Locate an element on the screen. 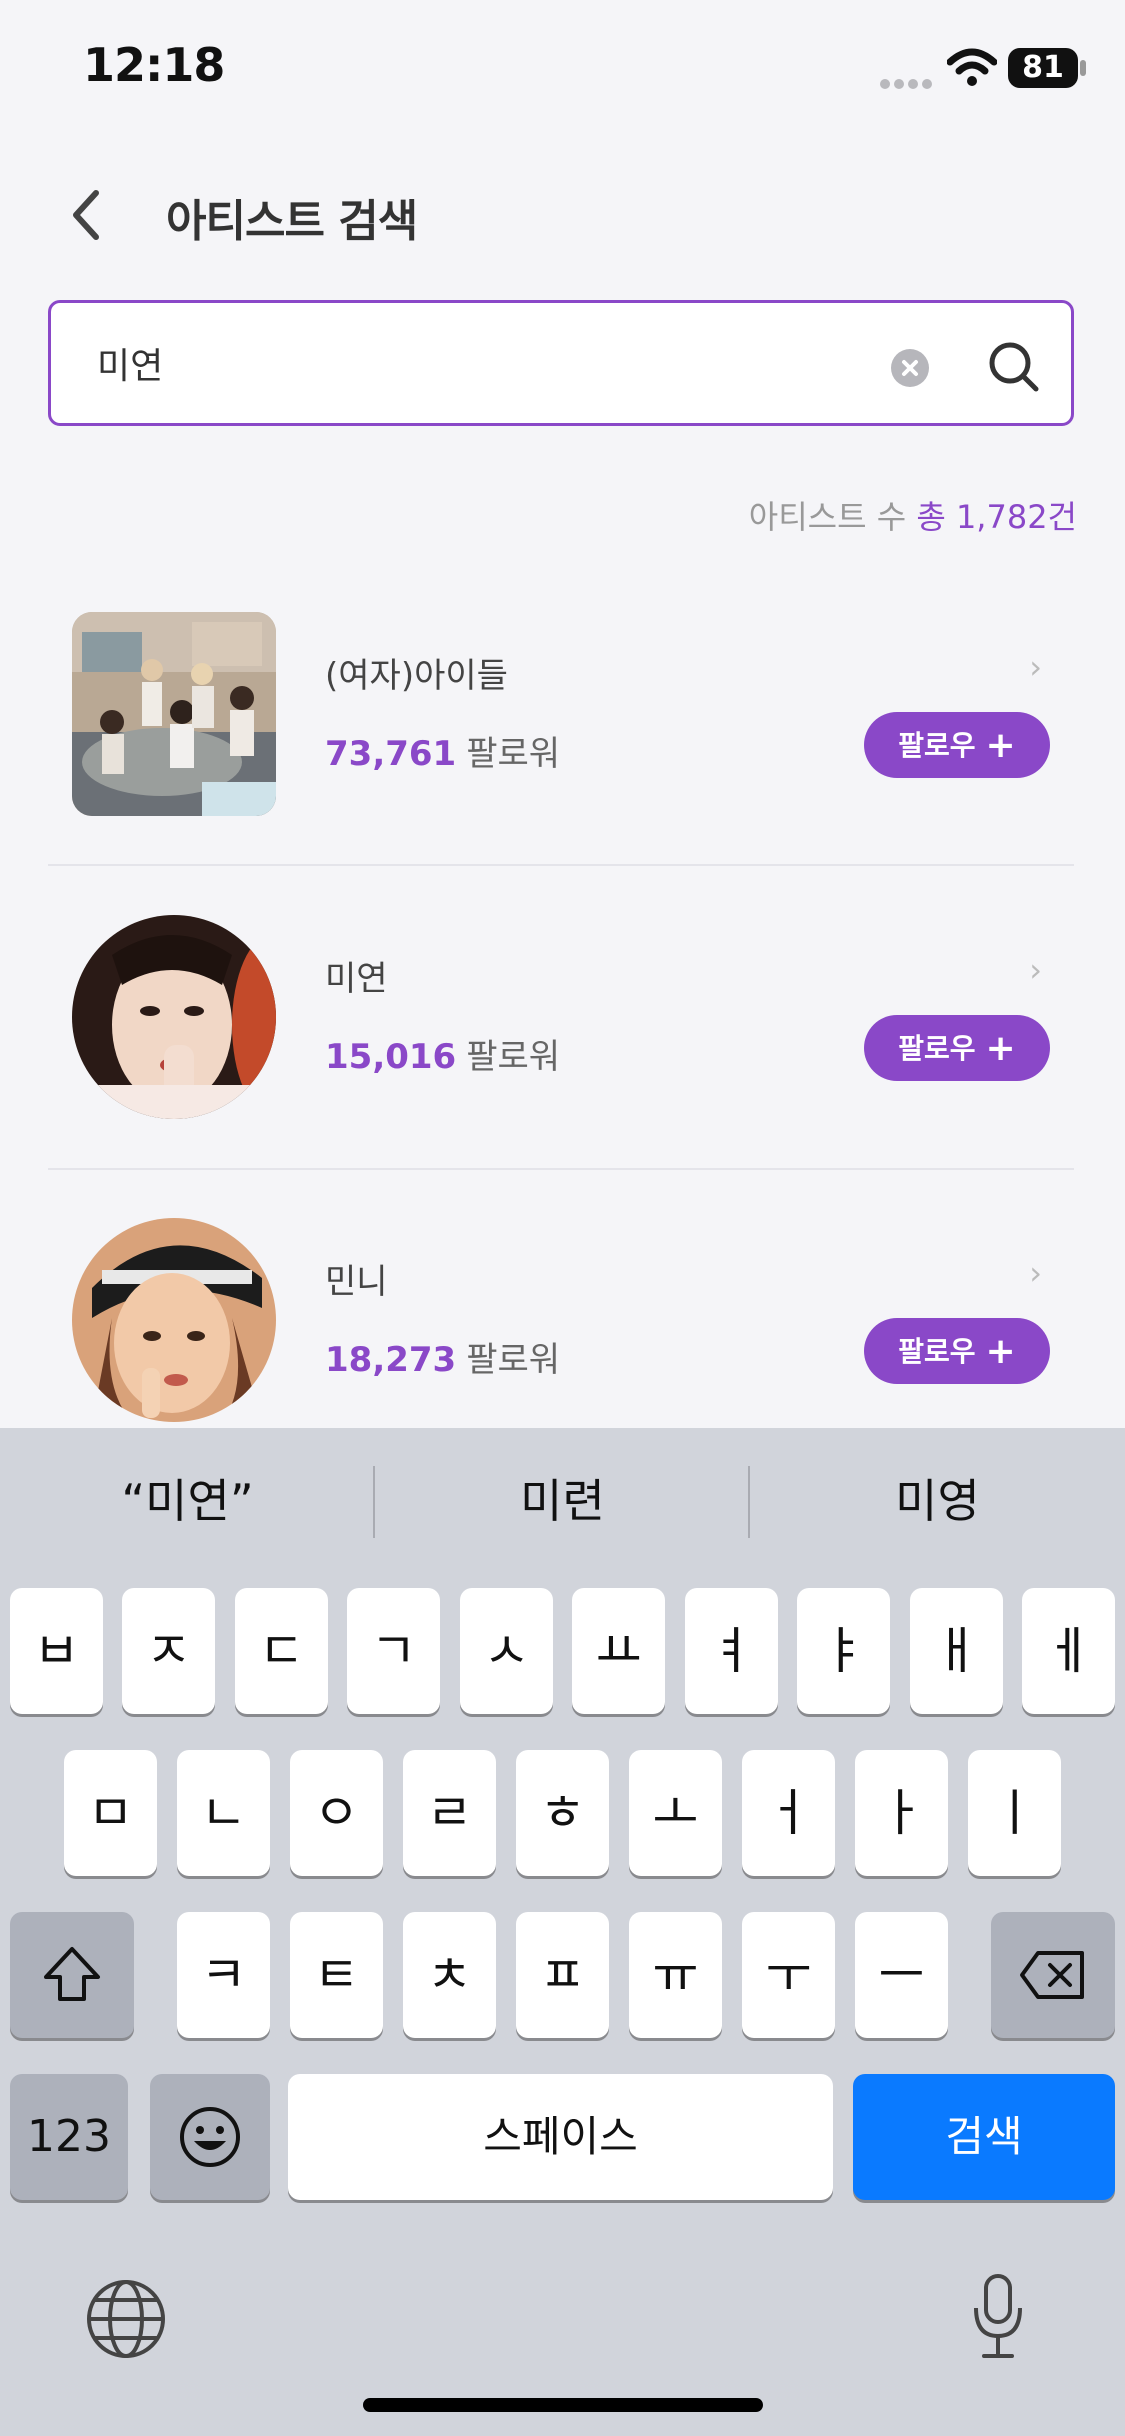 Image resolution: width=1125 pixels, height=2436 pixels. key: ㄹ is located at coordinates (449, 1813).